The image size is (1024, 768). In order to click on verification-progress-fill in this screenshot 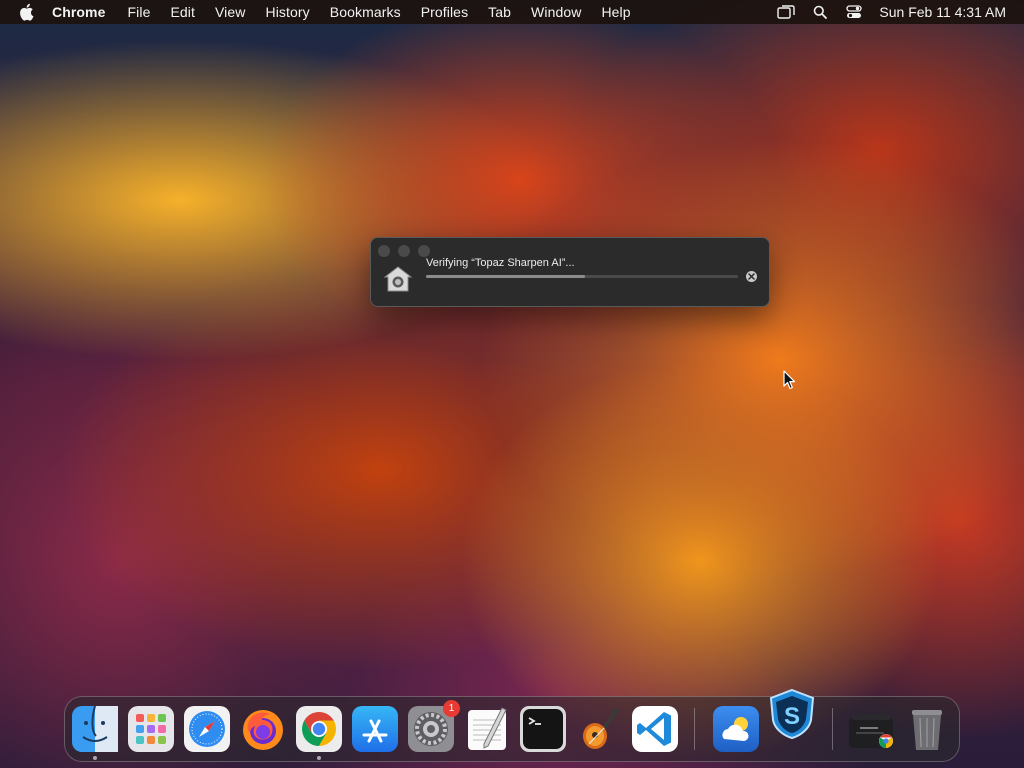, I will do `click(506, 276)`.